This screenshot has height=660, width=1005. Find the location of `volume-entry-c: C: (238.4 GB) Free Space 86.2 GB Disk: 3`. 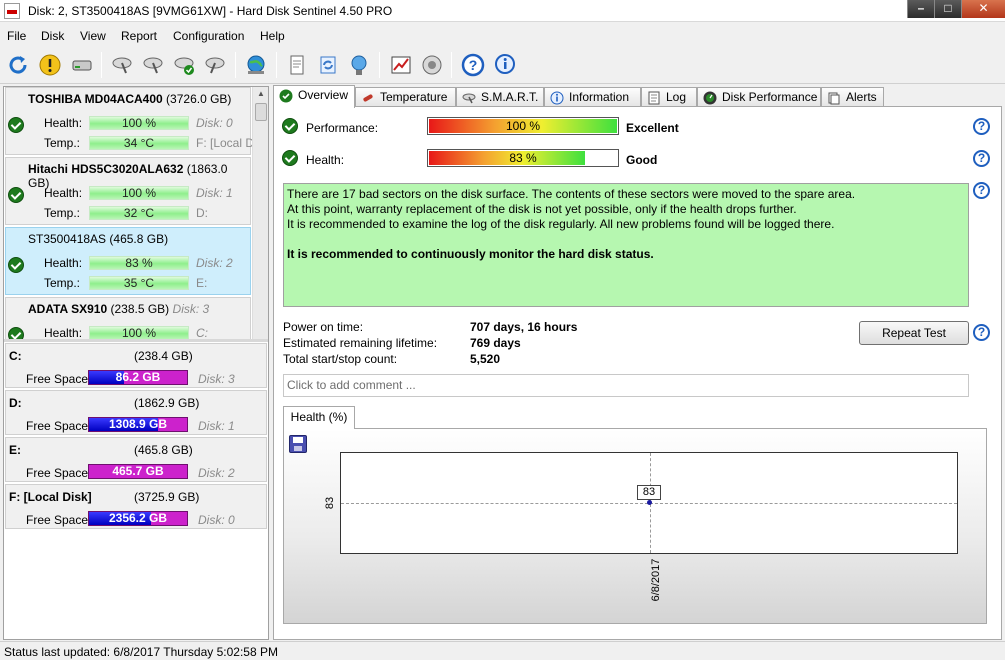

volume-entry-c: C: (238.4 GB) Free Space 86.2 GB Disk: 3 is located at coordinates (136, 365).